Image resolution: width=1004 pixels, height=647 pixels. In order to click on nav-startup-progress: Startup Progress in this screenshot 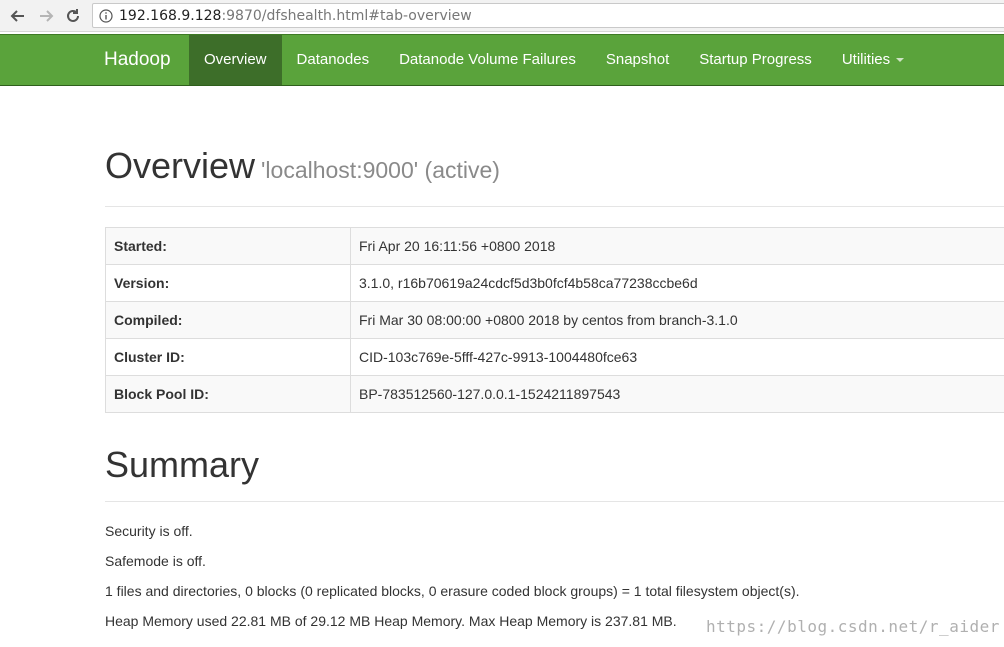, I will do `click(755, 60)`.